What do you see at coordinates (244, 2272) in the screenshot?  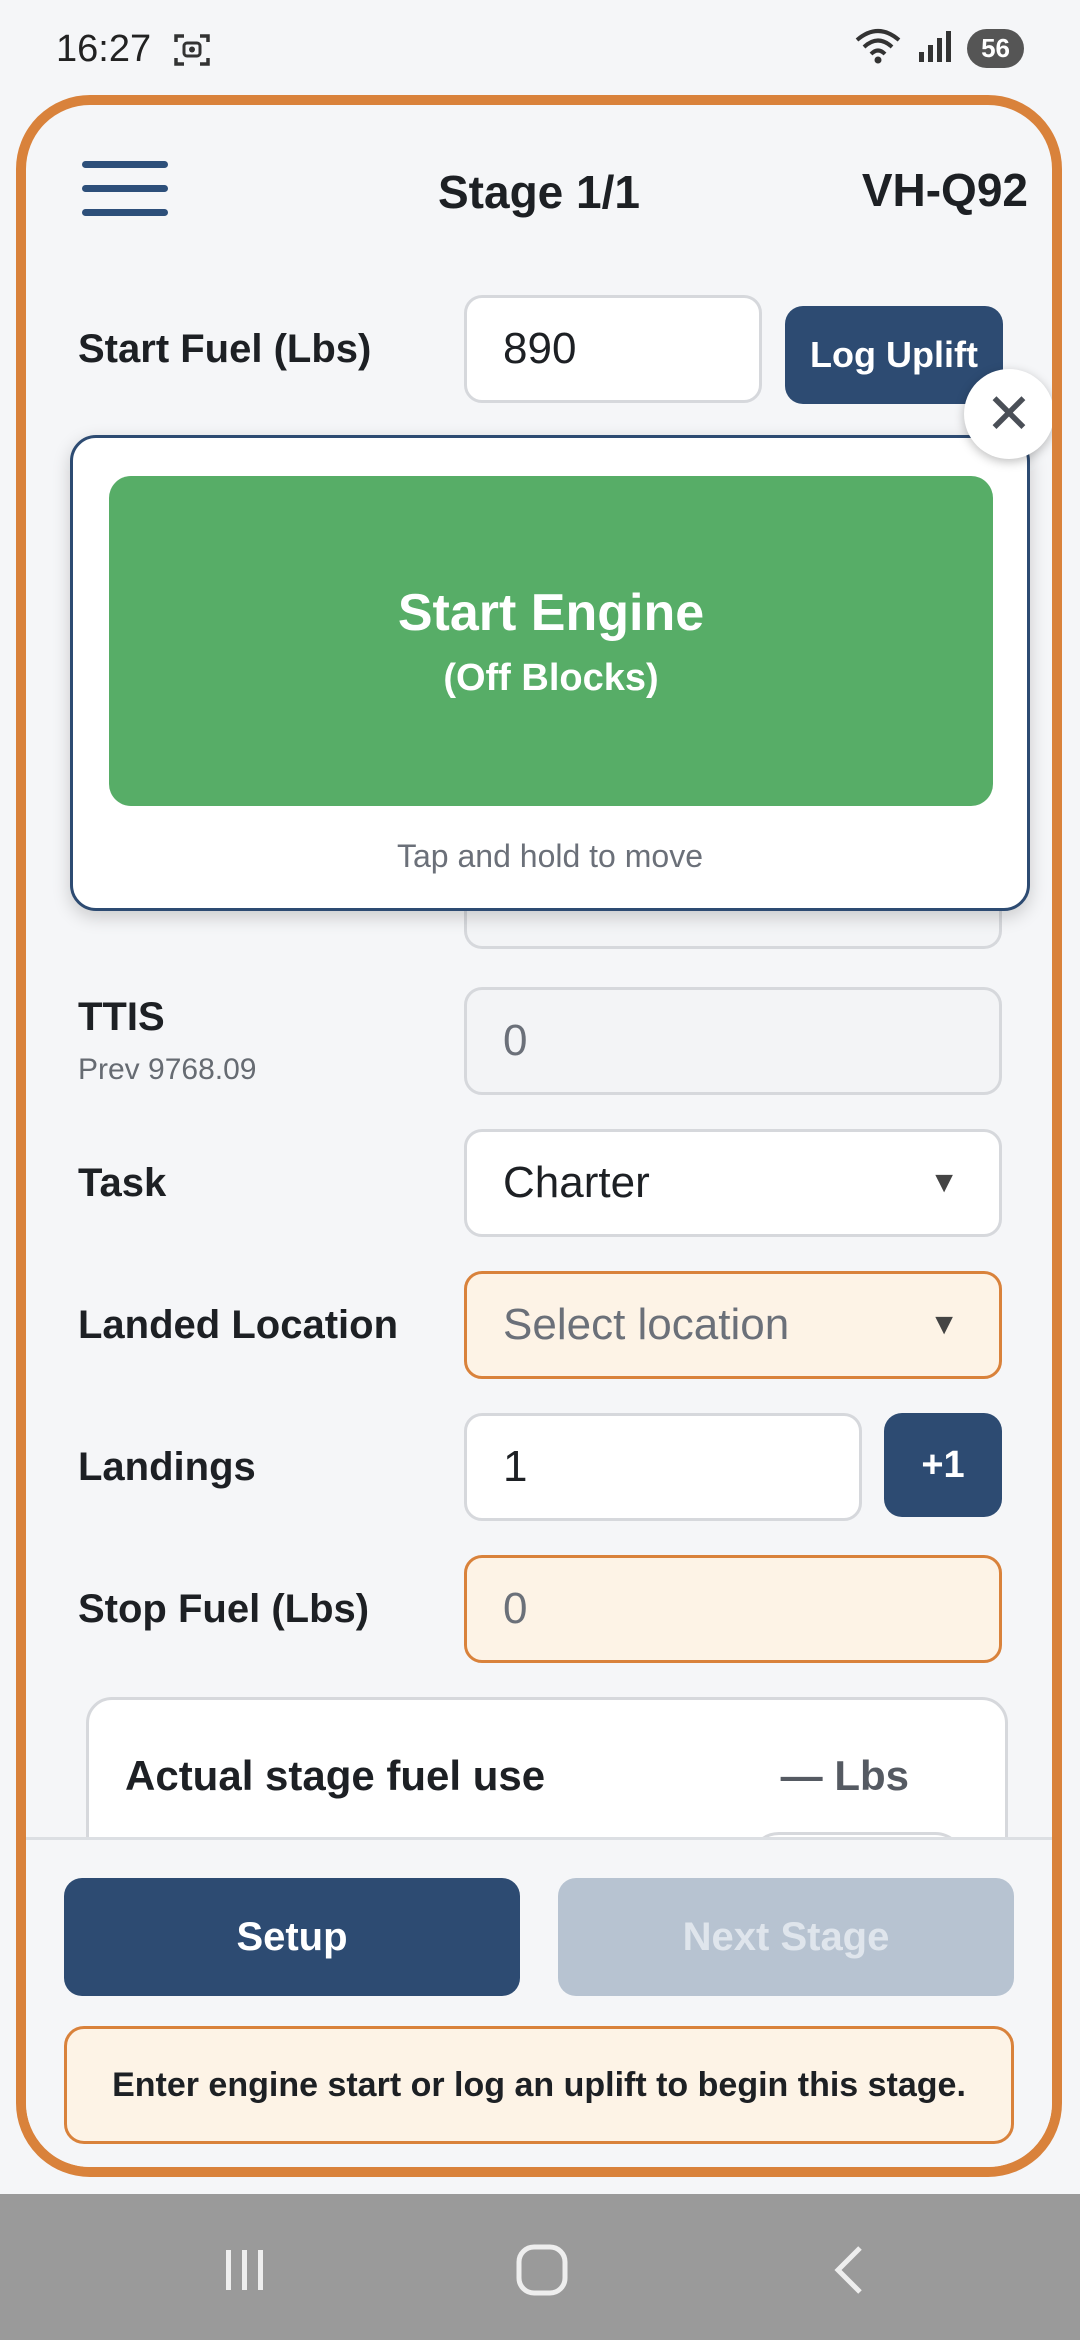 I see `recent-apps-icon` at bounding box center [244, 2272].